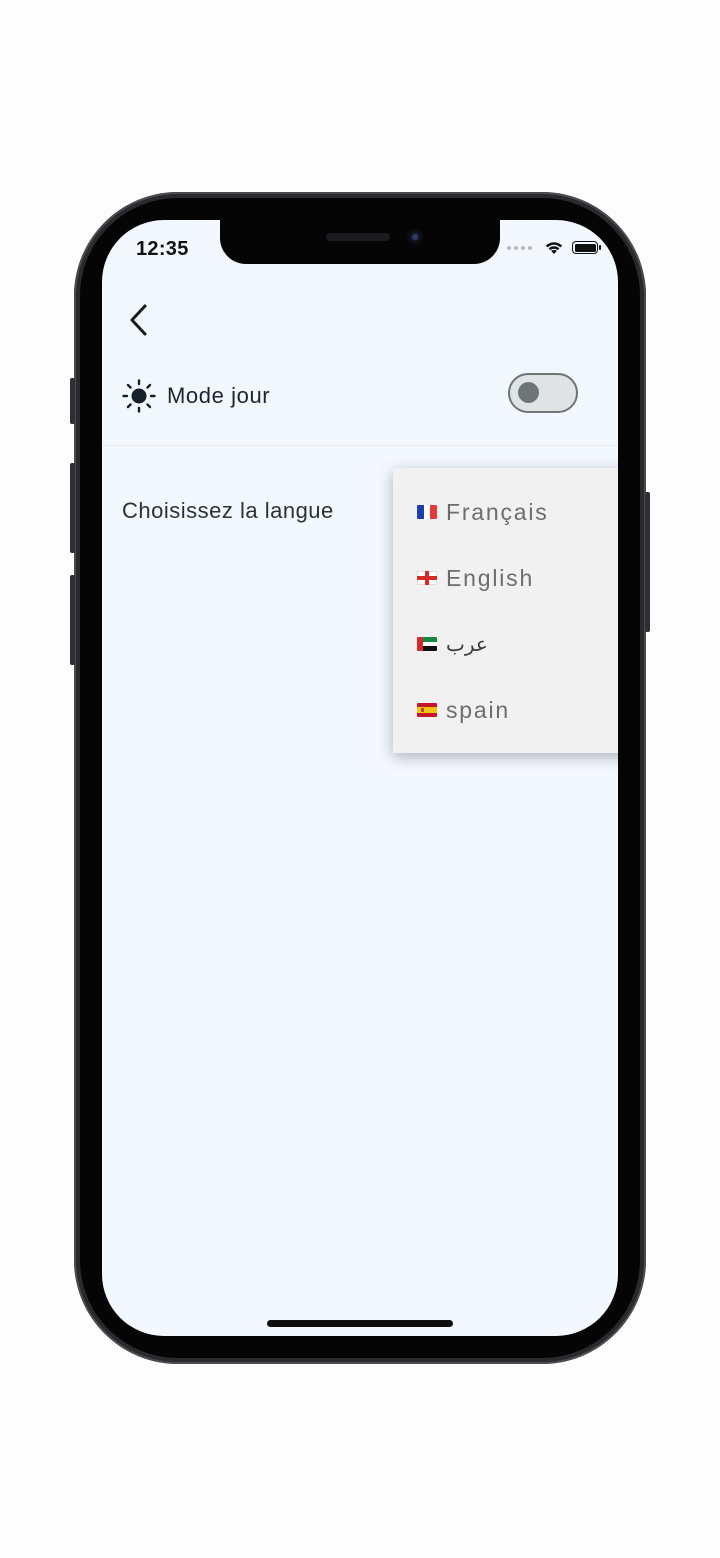 Image resolution: width=720 pixels, height=1558 pixels. Describe the element at coordinates (360, 405) in the screenshot. I see `day-mode-row: Mode jour` at that location.